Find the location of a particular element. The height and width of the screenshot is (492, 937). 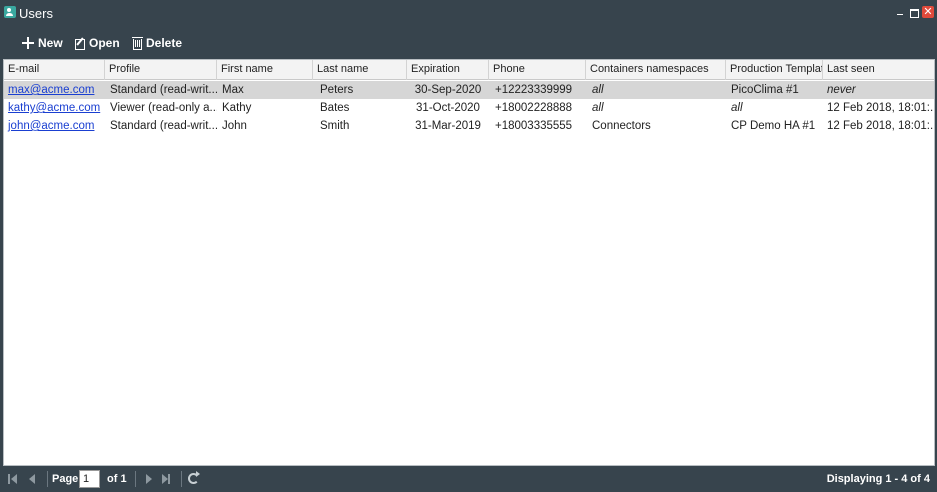

templates-cell: CP Demo HA #1 is located at coordinates (773, 126).